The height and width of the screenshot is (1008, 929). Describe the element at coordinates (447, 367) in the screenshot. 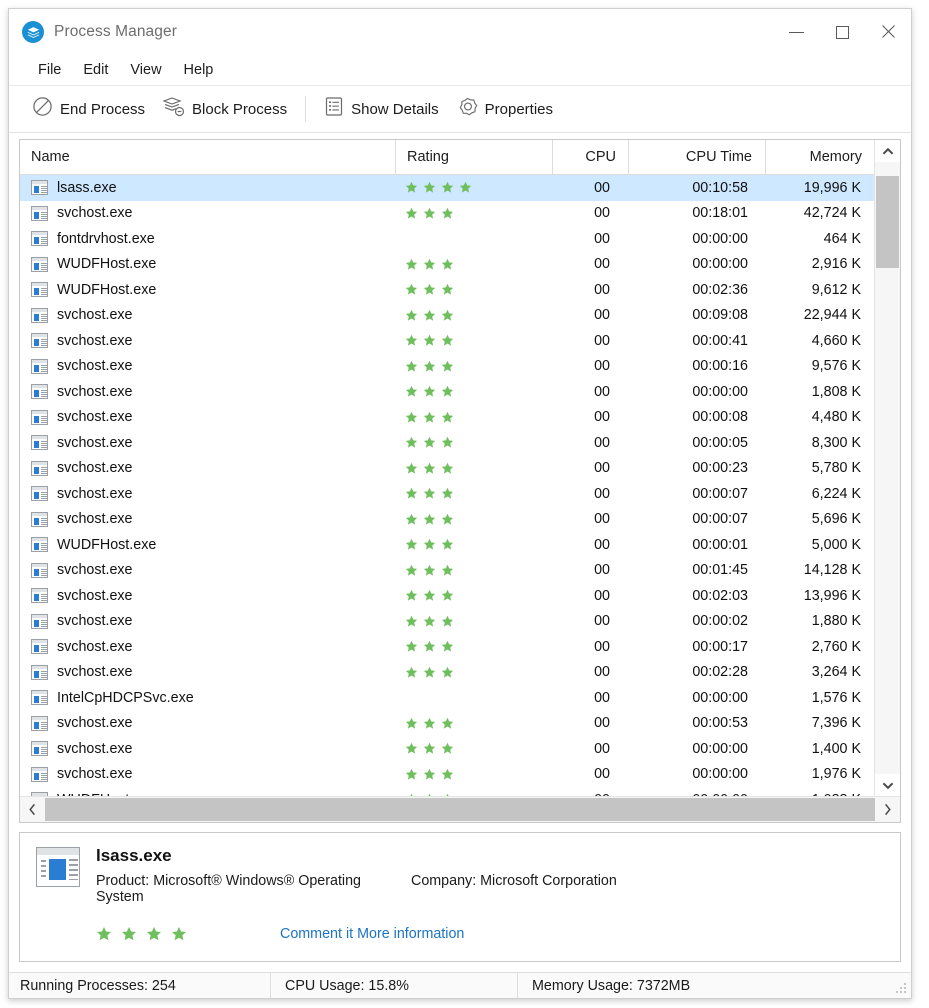

I see `table-row: svchost.exe 00 00:00:16 9,576 K` at that location.